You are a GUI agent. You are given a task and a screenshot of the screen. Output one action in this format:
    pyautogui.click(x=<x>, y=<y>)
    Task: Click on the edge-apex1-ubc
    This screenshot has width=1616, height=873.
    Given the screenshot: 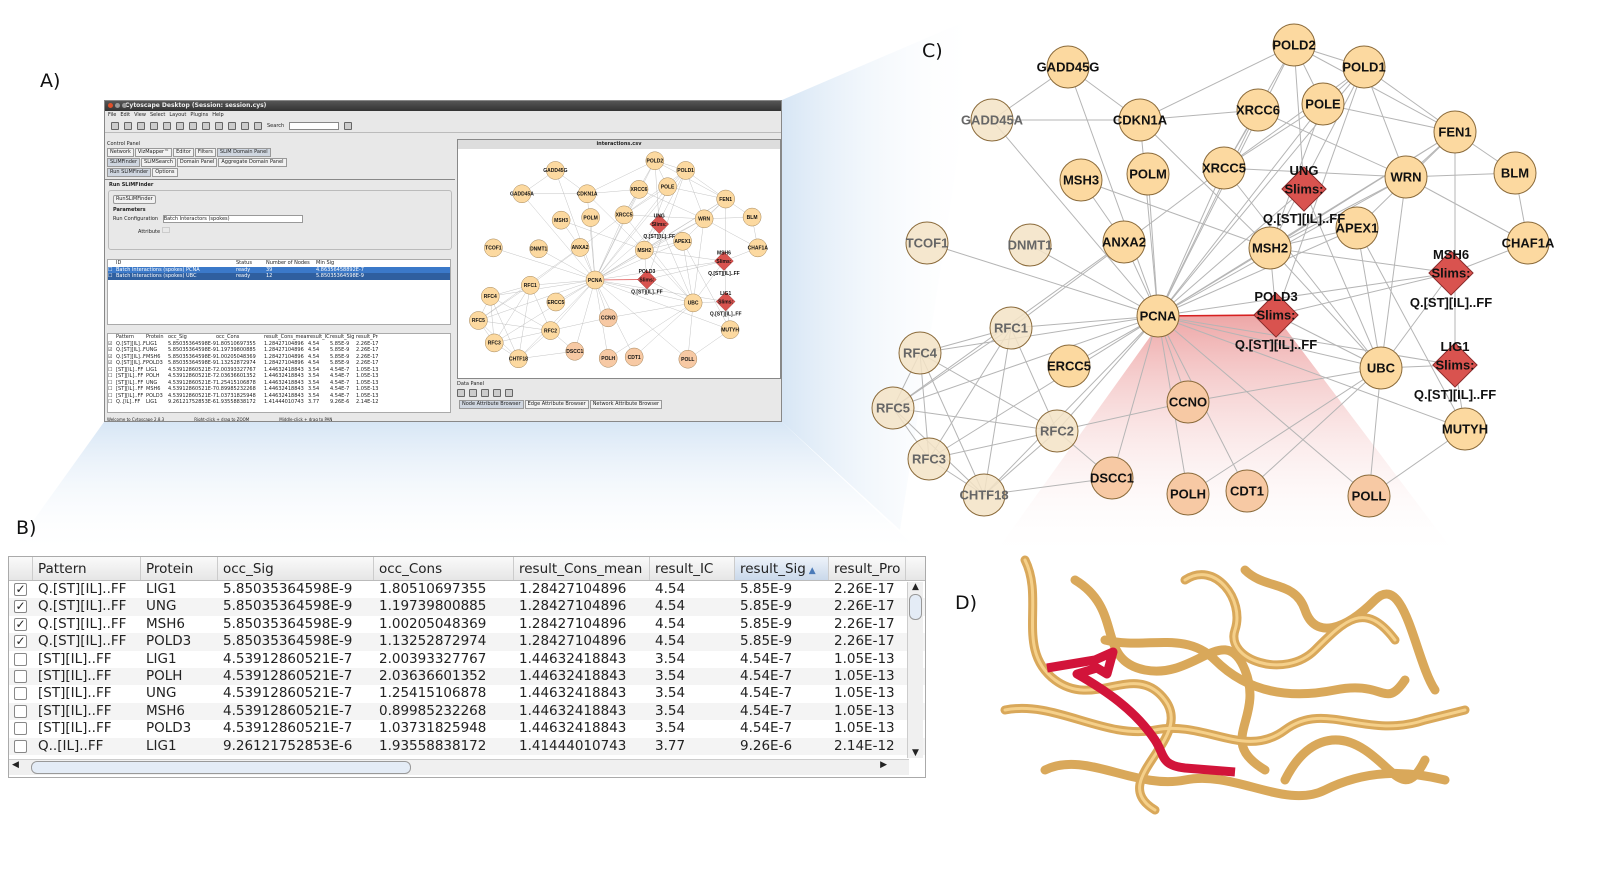 What is the action you would take?
    pyautogui.click(x=688, y=272)
    